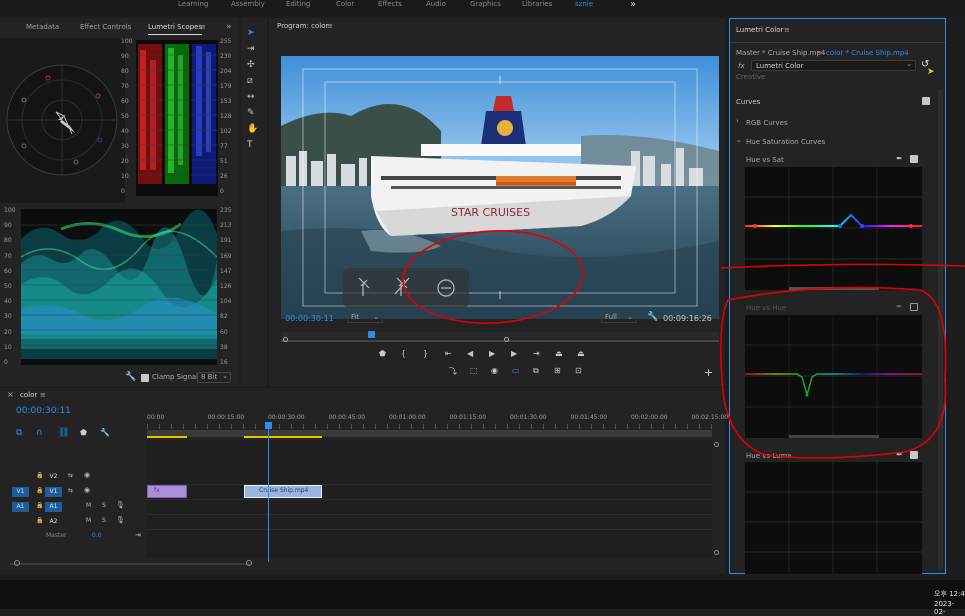  What do you see at coordinates (28, 395) in the screenshot?
I see `timeline-title: color` at bounding box center [28, 395].